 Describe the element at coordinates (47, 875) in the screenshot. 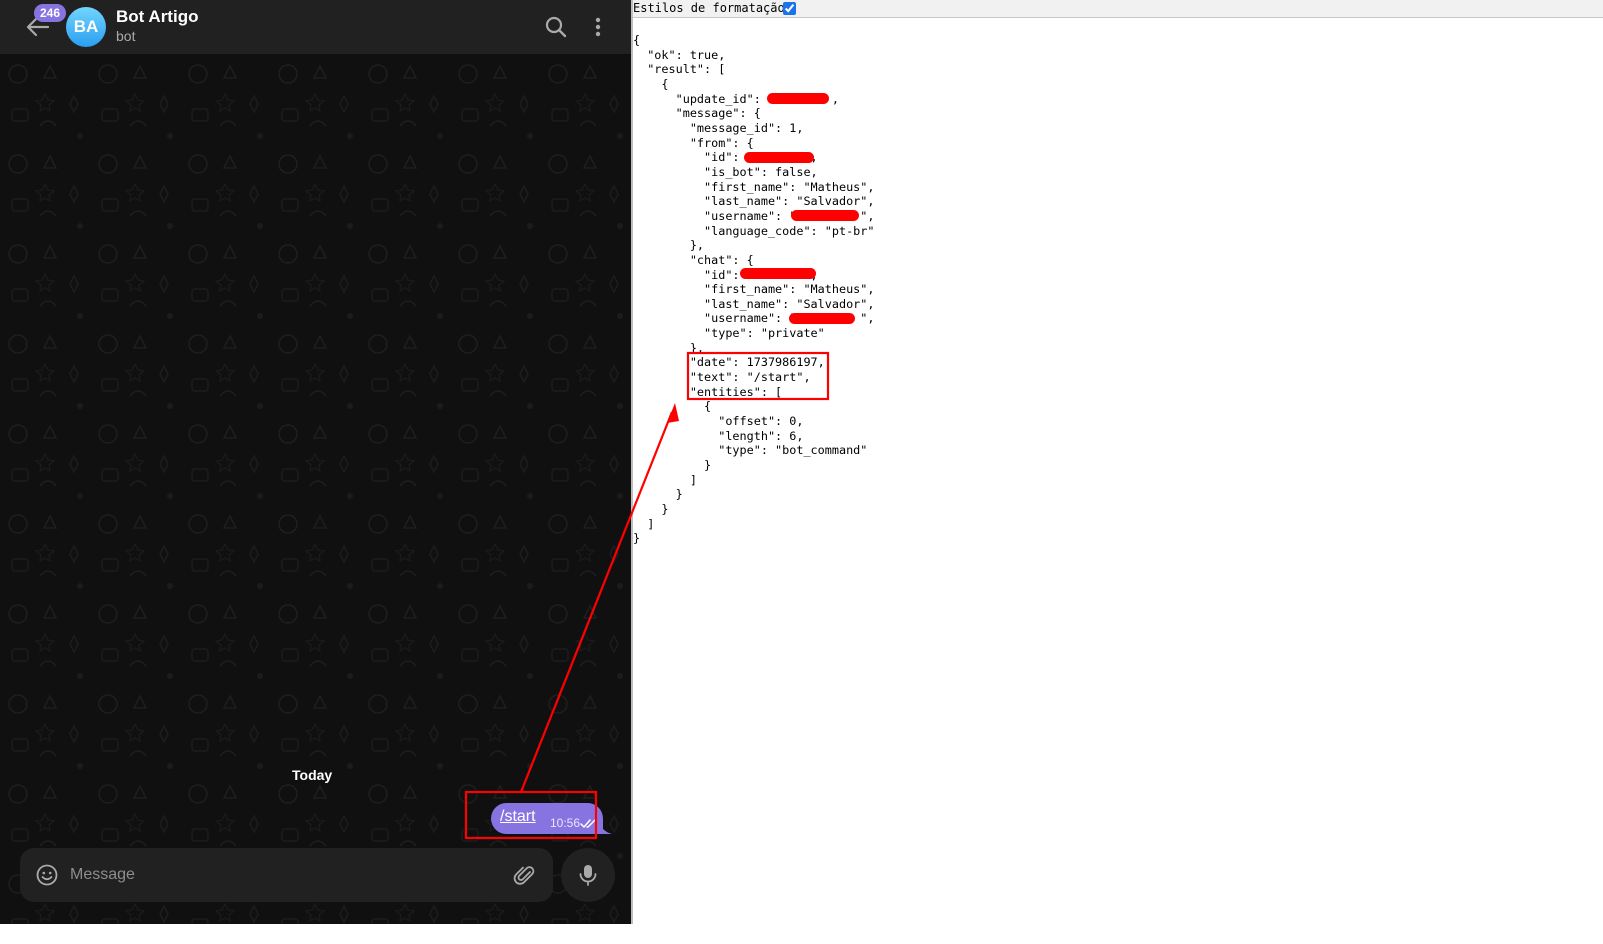

I see `emoji-icon` at that location.